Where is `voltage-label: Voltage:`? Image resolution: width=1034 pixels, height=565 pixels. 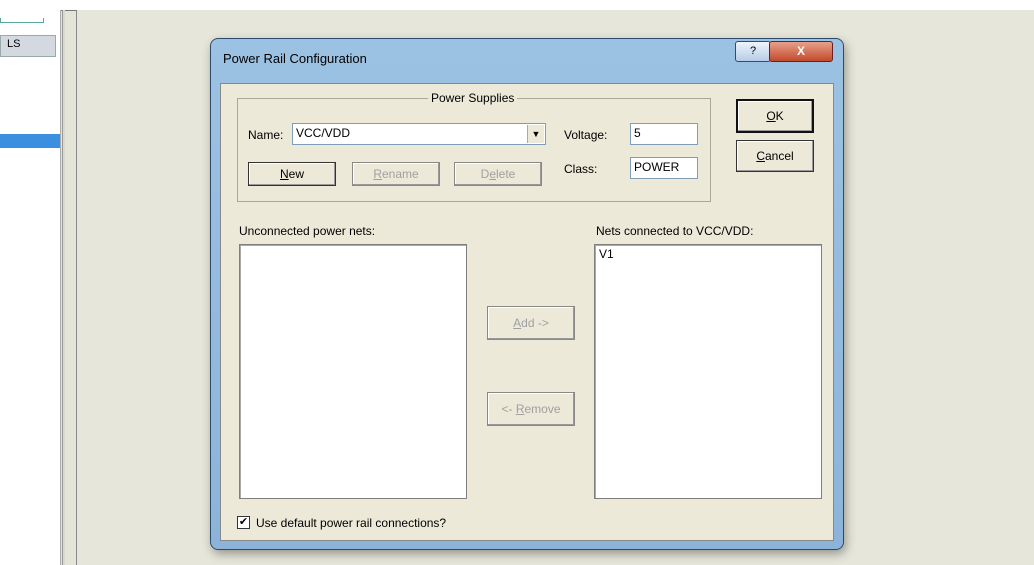 voltage-label: Voltage: is located at coordinates (586, 135).